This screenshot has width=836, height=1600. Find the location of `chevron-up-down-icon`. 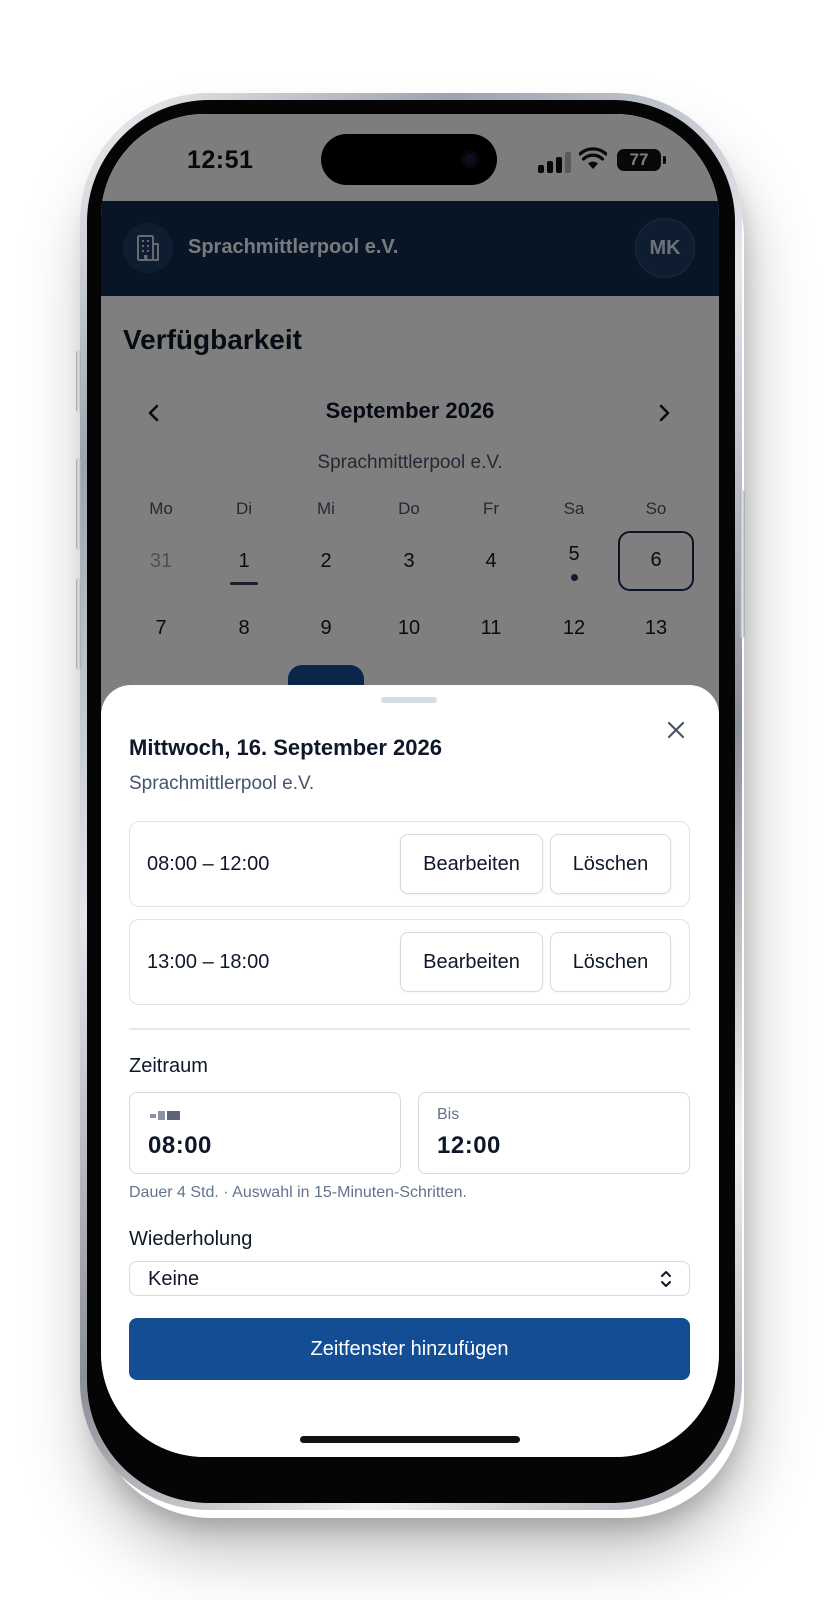

chevron-up-down-icon is located at coordinates (666, 1279).